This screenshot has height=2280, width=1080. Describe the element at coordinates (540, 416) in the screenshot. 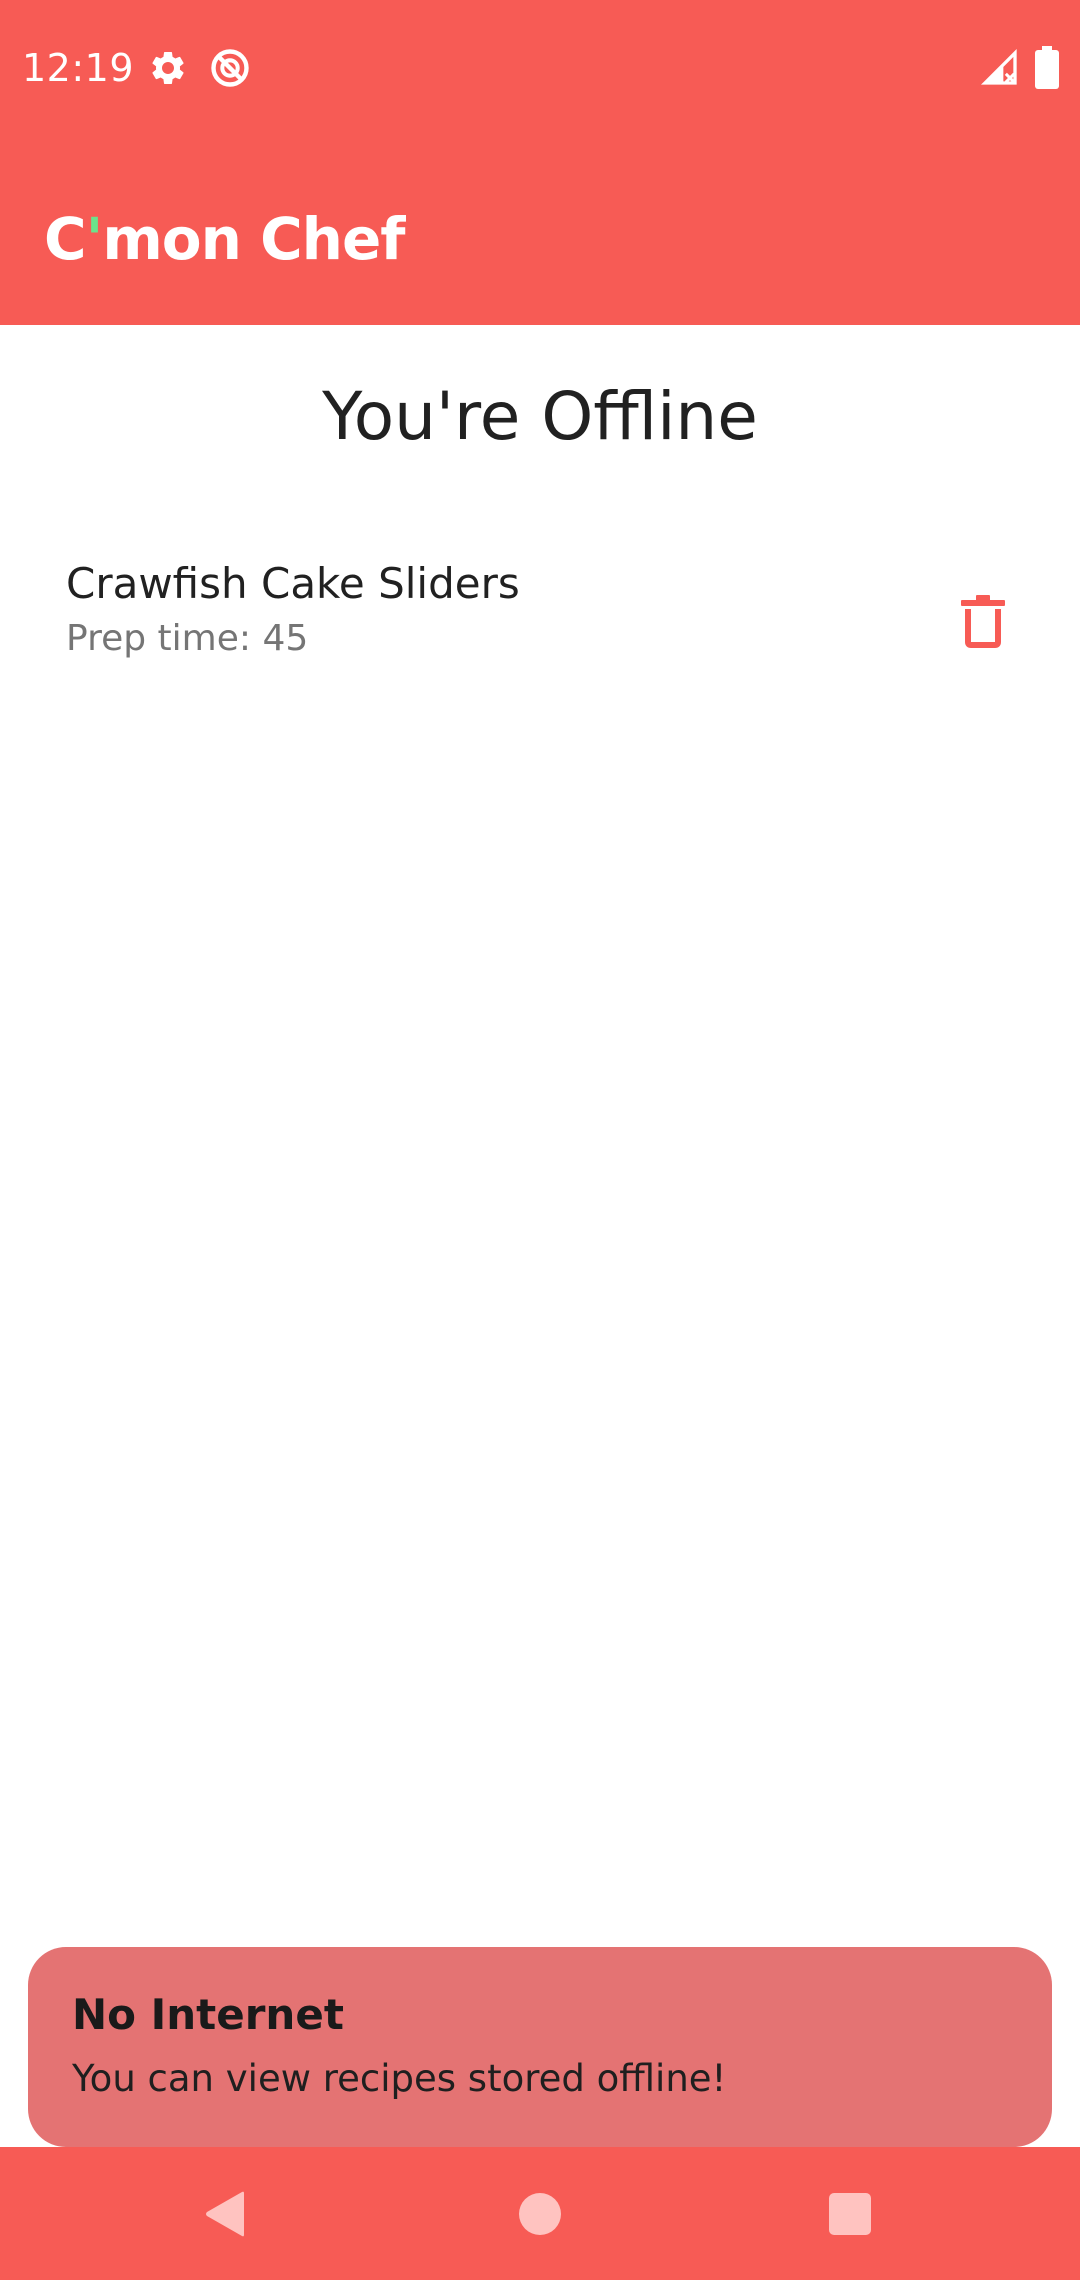

I see `page-title: You're Offline` at that location.